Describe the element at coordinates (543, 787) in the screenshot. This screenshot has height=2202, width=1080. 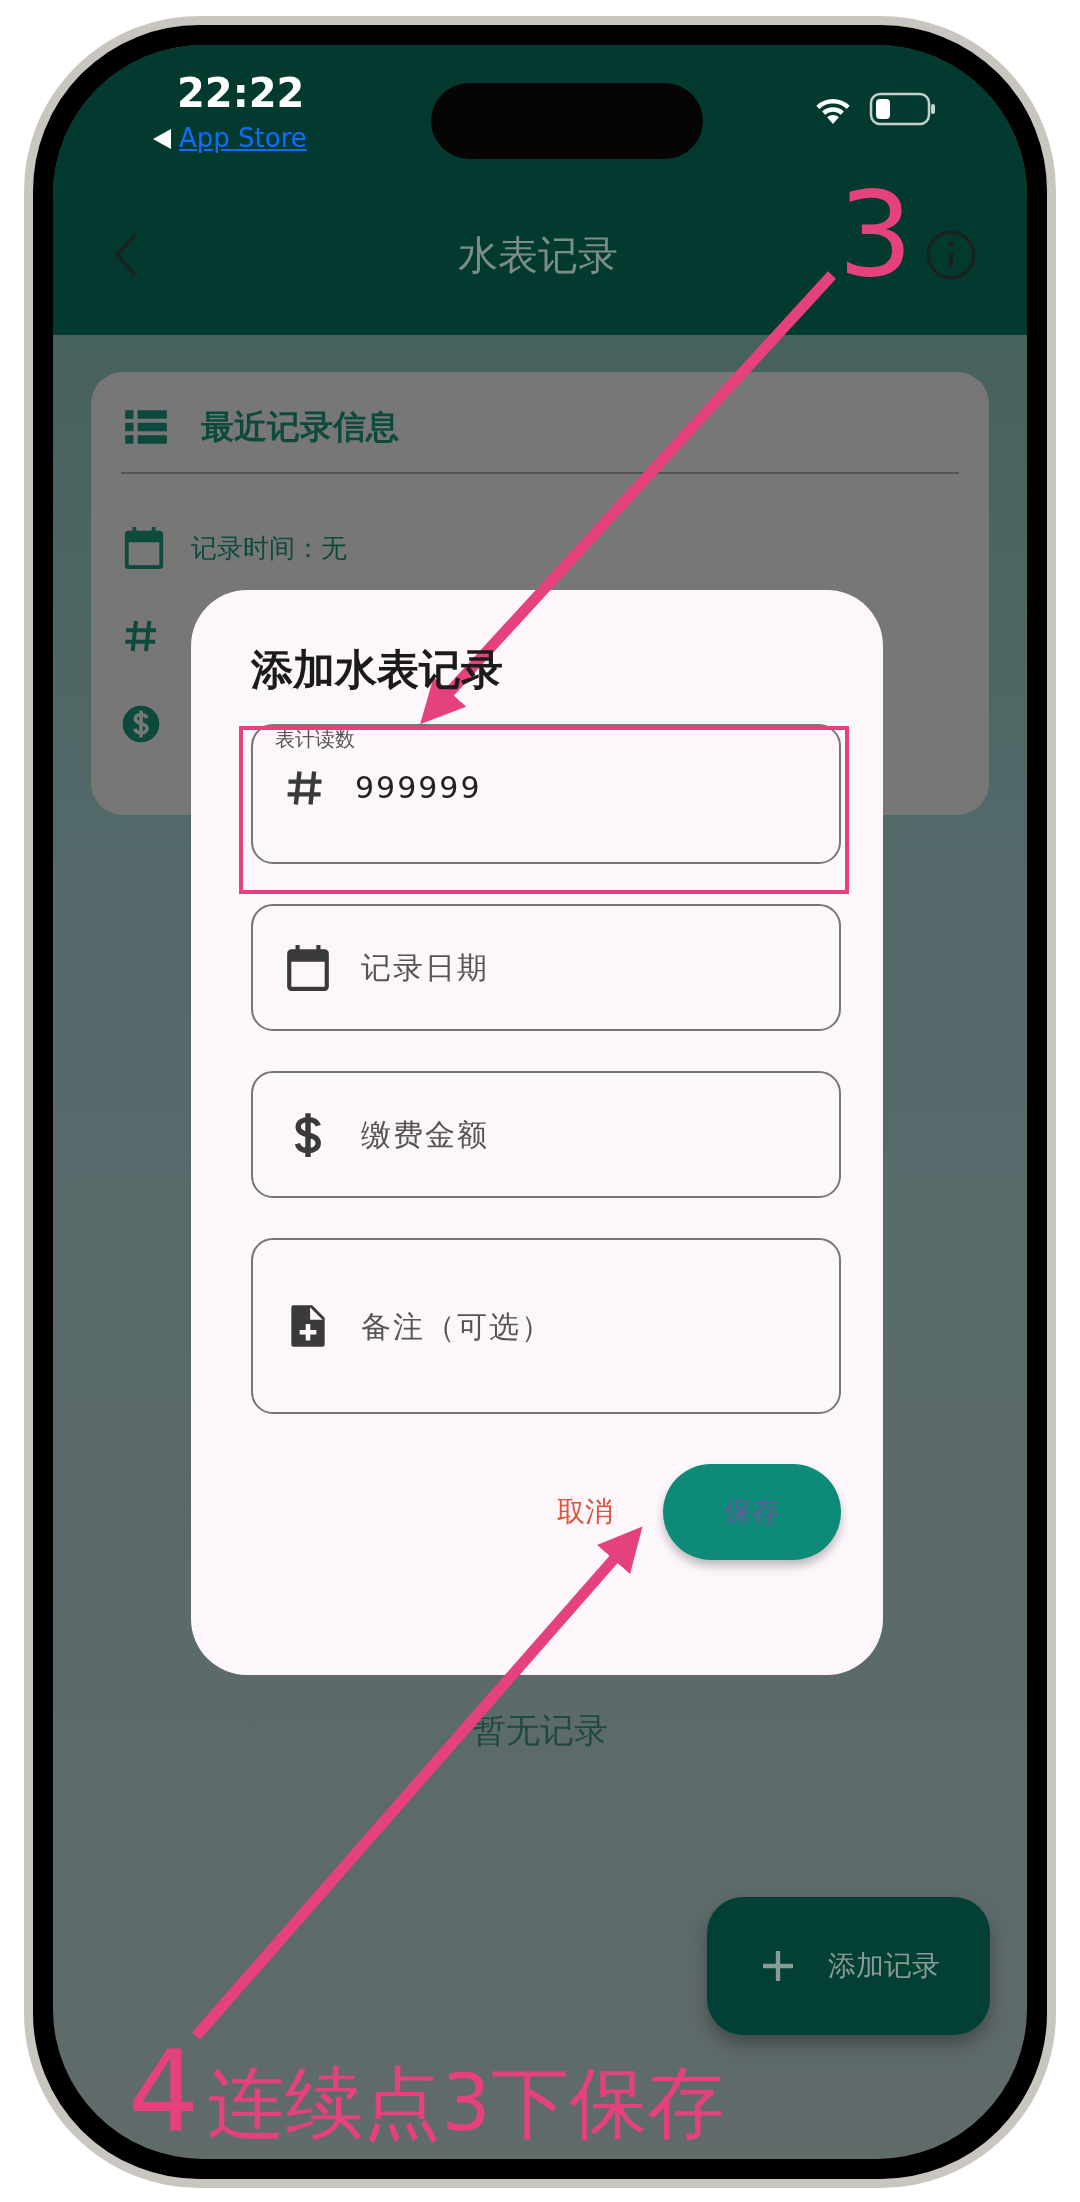
I see `field-value: 999999` at that location.